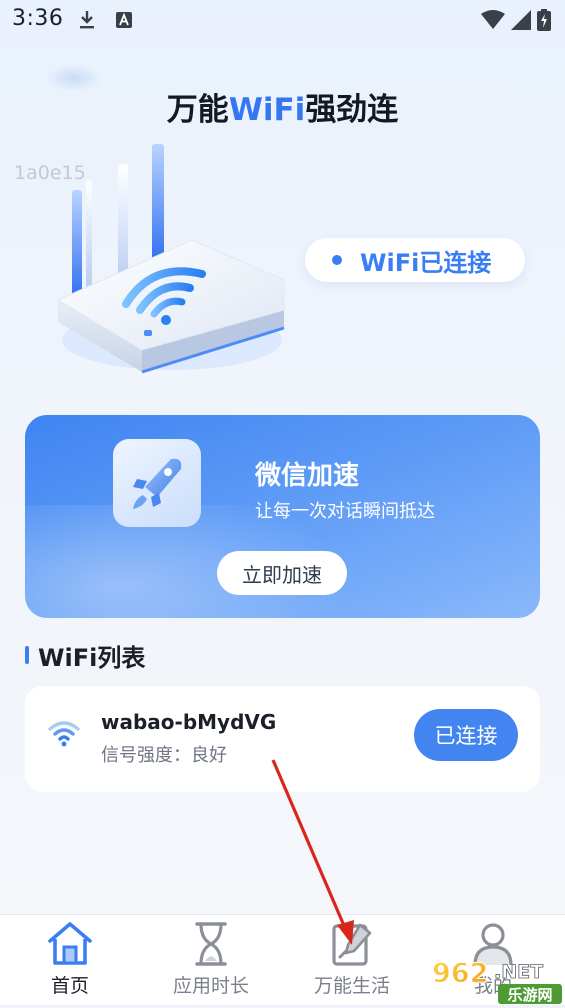  I want to click on svg-text: .NET, so click(518, 972).